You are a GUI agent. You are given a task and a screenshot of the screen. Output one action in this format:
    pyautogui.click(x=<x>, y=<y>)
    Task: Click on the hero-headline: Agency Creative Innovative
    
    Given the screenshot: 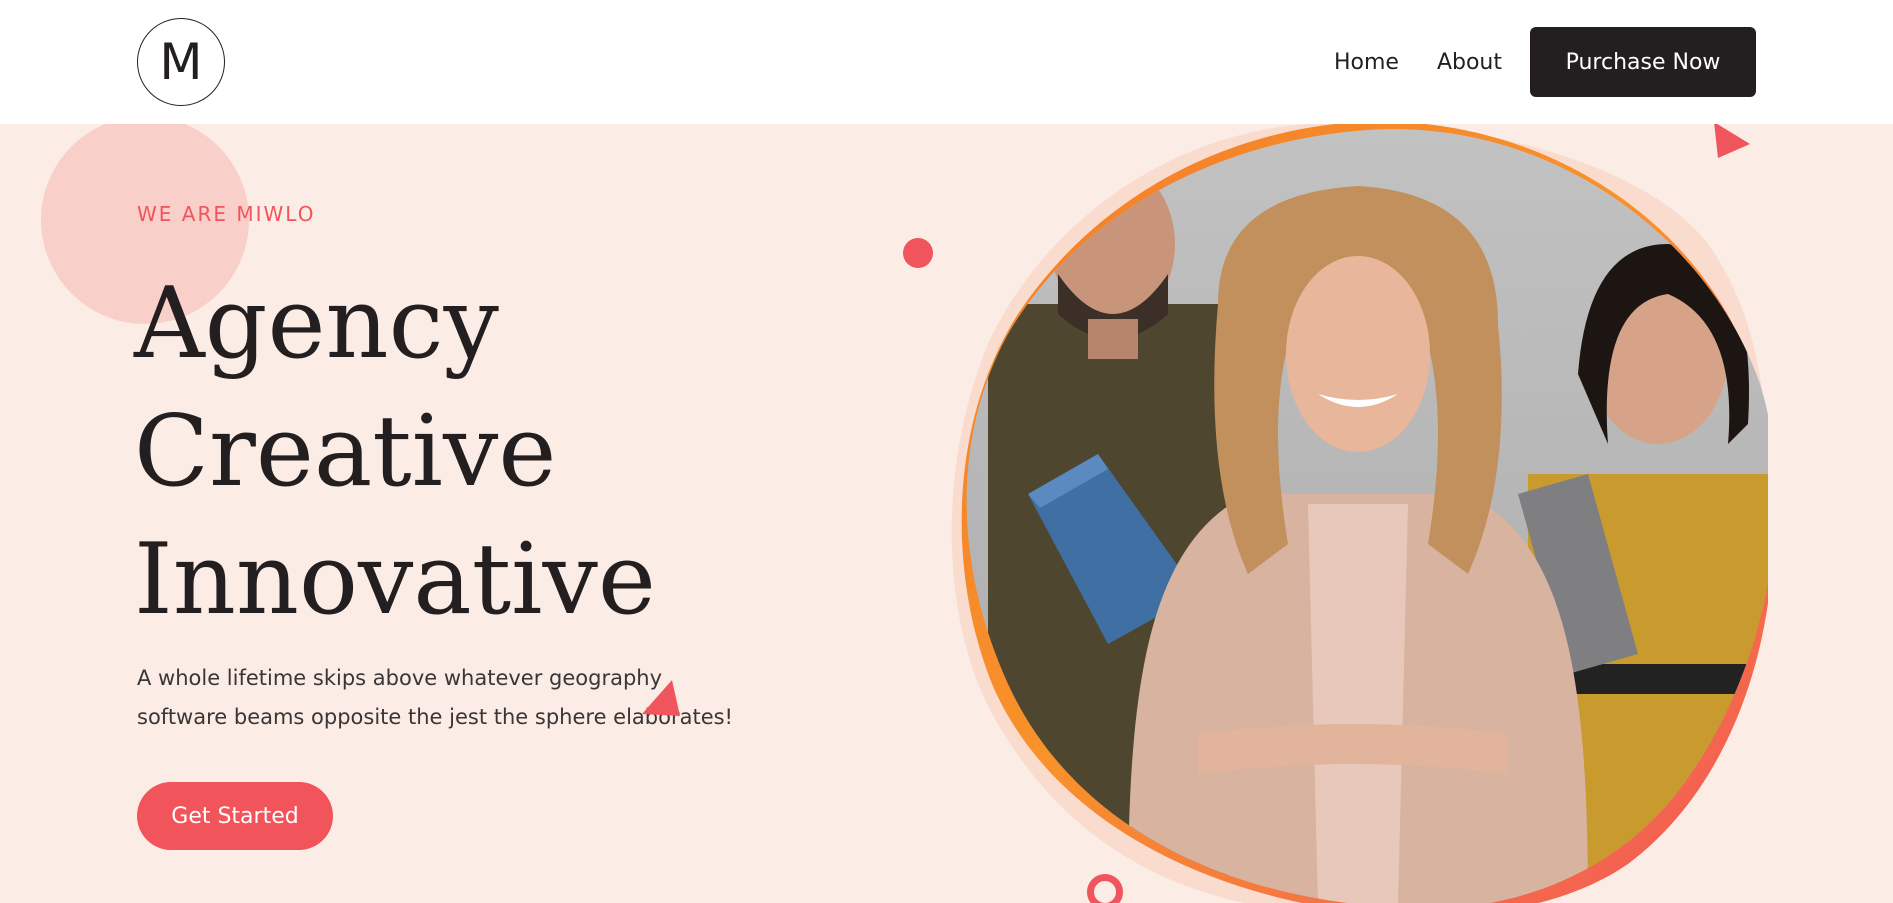 What is the action you would take?
    pyautogui.click(x=395, y=452)
    